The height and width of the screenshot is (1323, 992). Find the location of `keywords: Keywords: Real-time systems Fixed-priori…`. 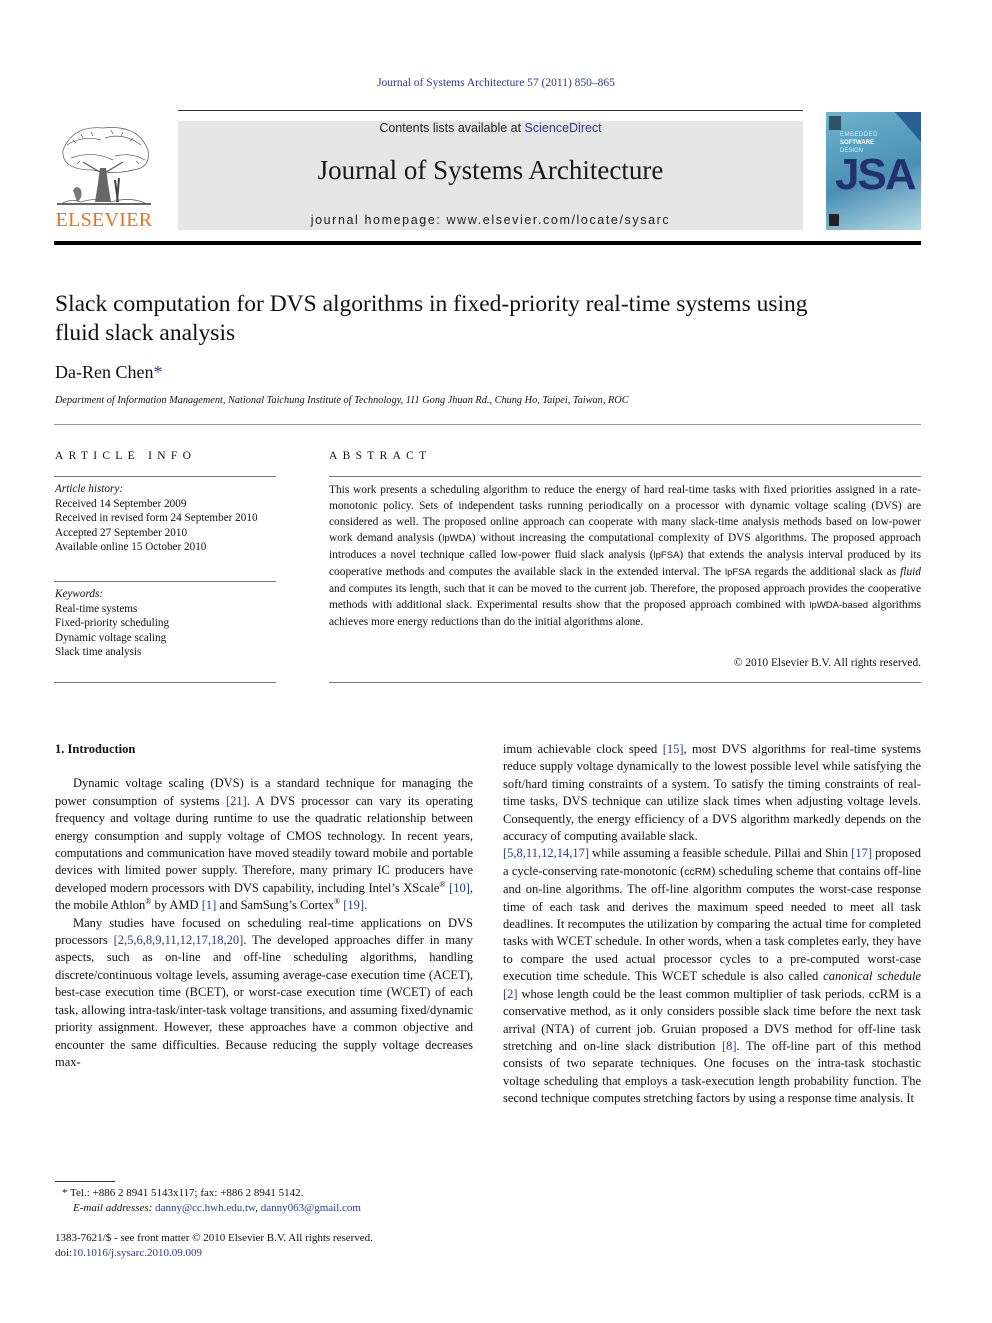

keywords: Keywords: Real-time systems Fixed-priori… is located at coordinates (166, 623).